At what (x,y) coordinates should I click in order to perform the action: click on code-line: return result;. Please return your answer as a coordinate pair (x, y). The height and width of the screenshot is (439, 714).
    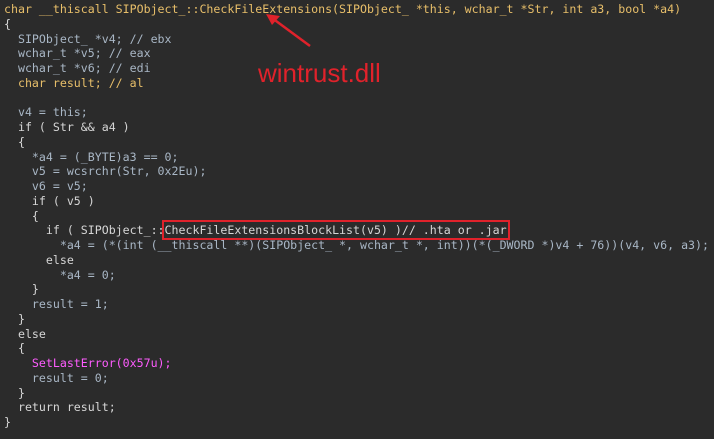
    Looking at the image, I should click on (359, 407).